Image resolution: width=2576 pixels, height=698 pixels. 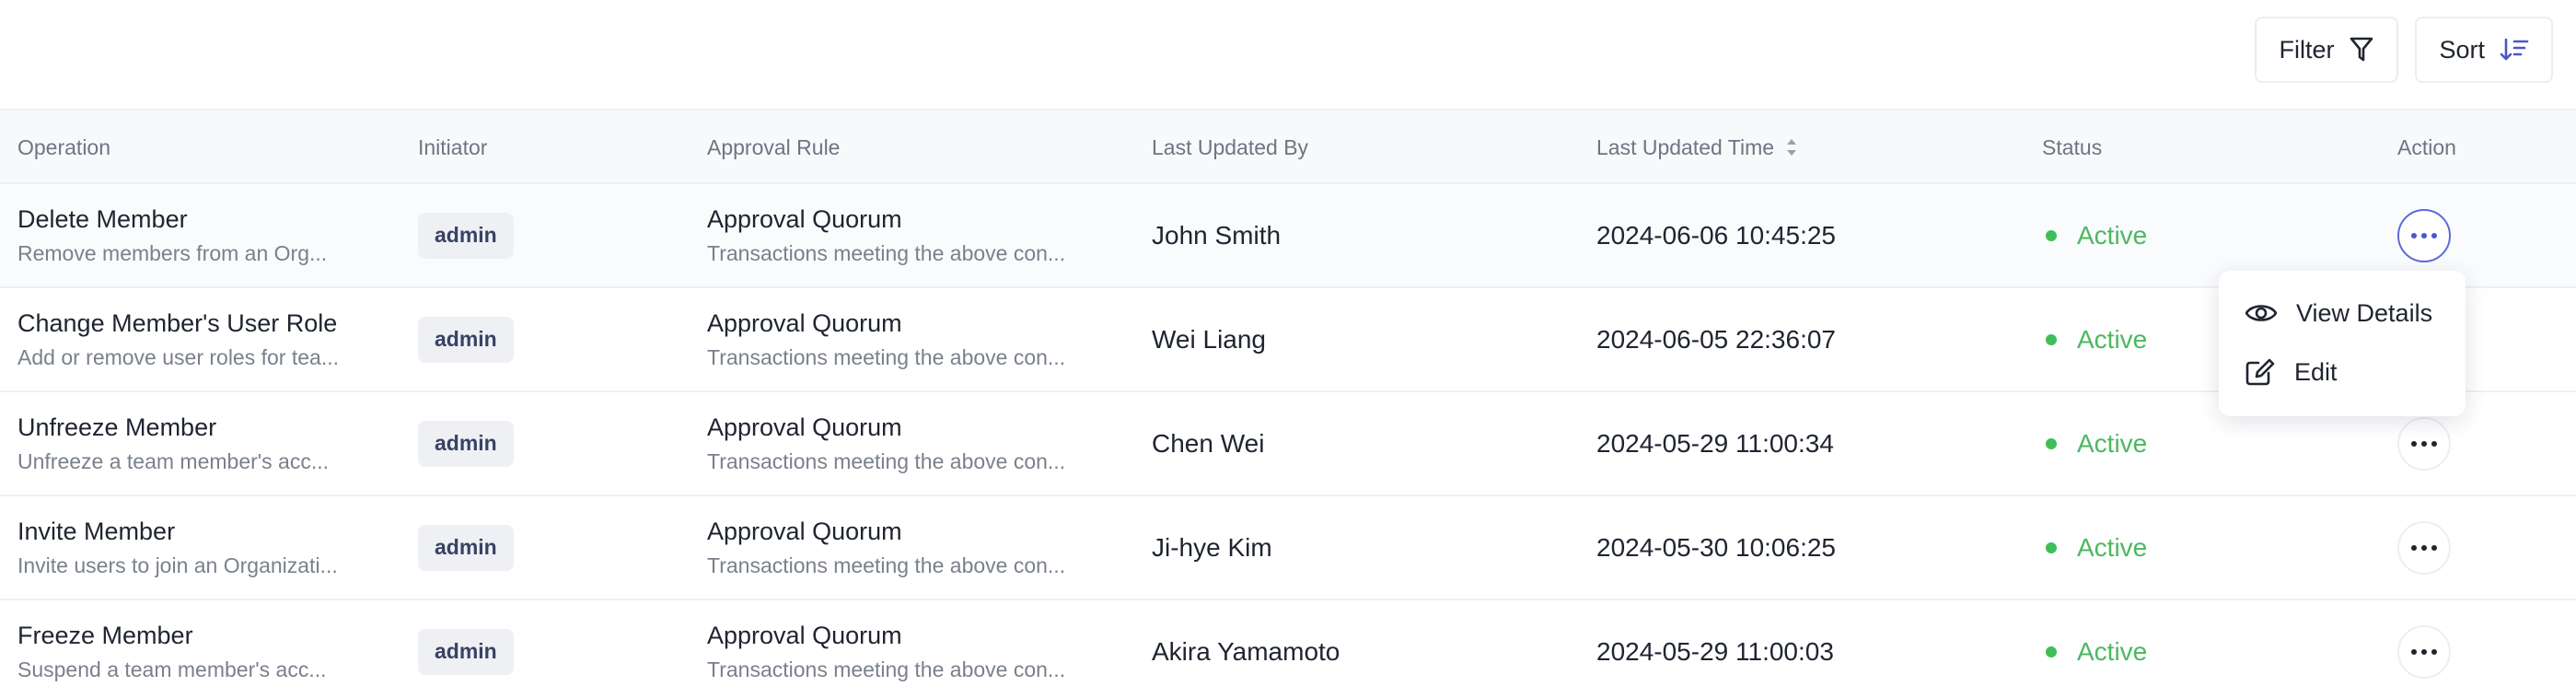 I want to click on view-details-menu-item: View Details, so click(x=2342, y=313).